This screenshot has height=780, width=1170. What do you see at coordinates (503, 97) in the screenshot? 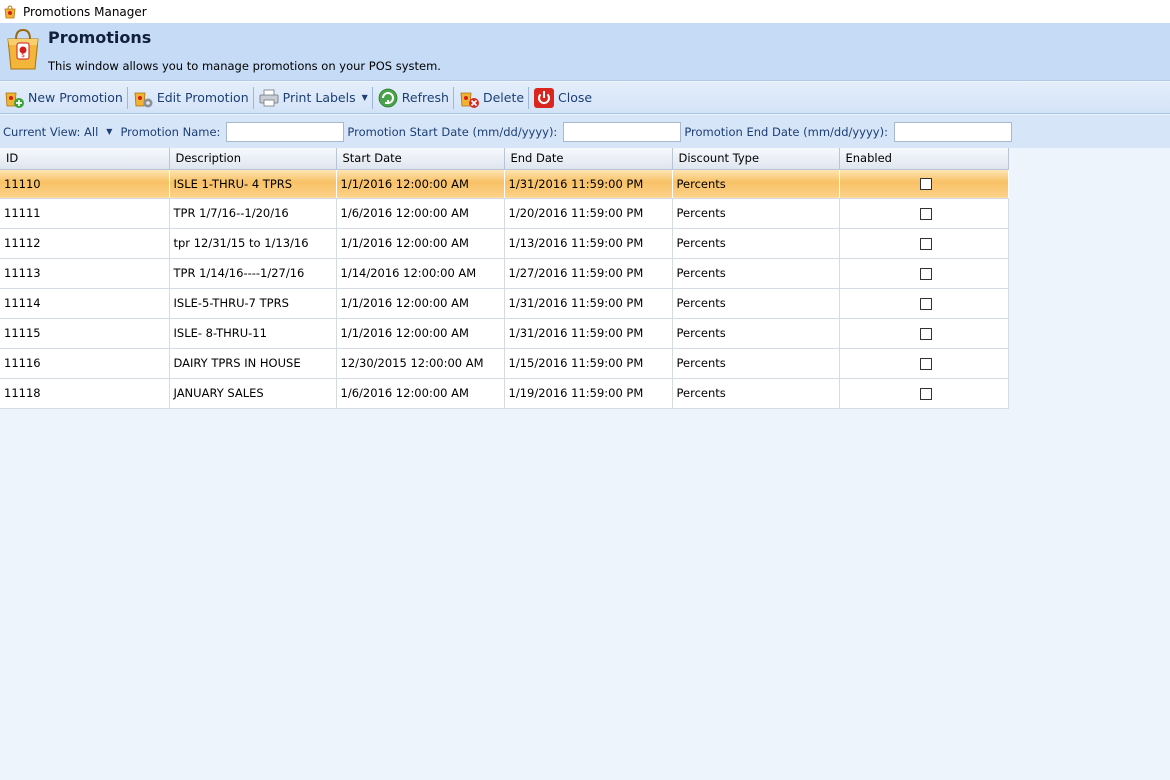
I see `delete-label: Delete` at bounding box center [503, 97].